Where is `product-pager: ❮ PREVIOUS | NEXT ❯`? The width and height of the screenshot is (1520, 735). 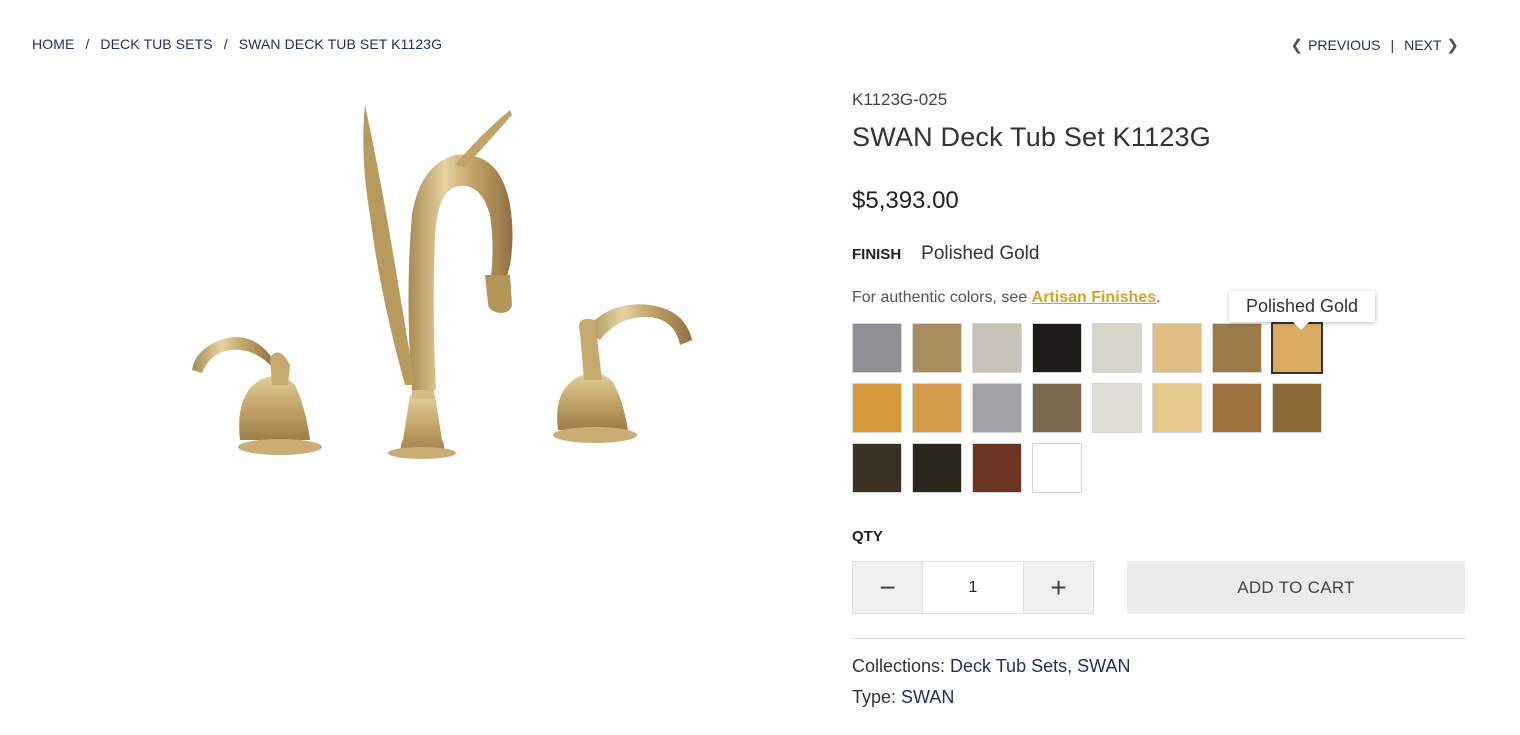 product-pager: ❮ PREVIOUS | NEXT ❯ is located at coordinates (1375, 45).